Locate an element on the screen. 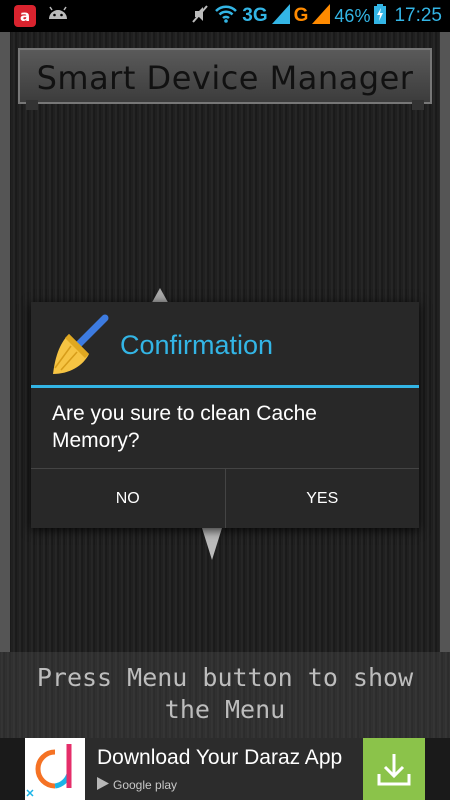  wifi-icon is located at coordinates (226, 16).